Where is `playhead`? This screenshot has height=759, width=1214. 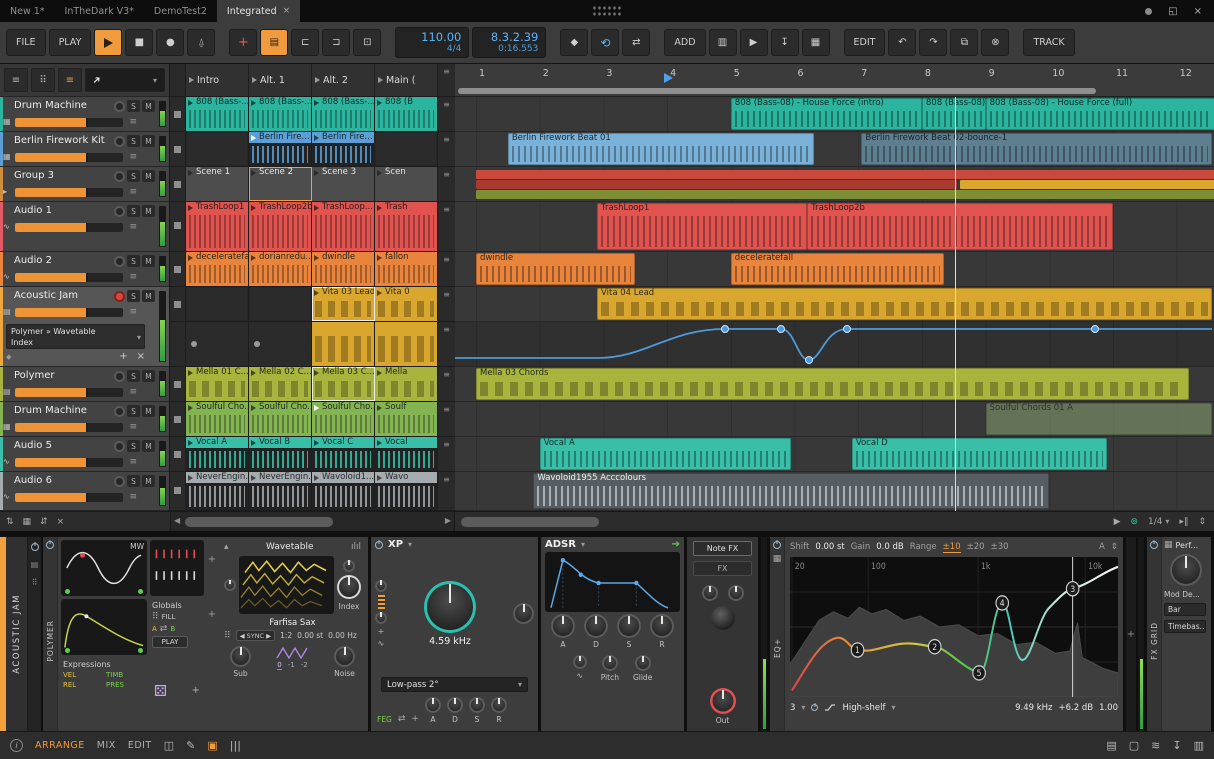 playhead is located at coordinates (955, 304).